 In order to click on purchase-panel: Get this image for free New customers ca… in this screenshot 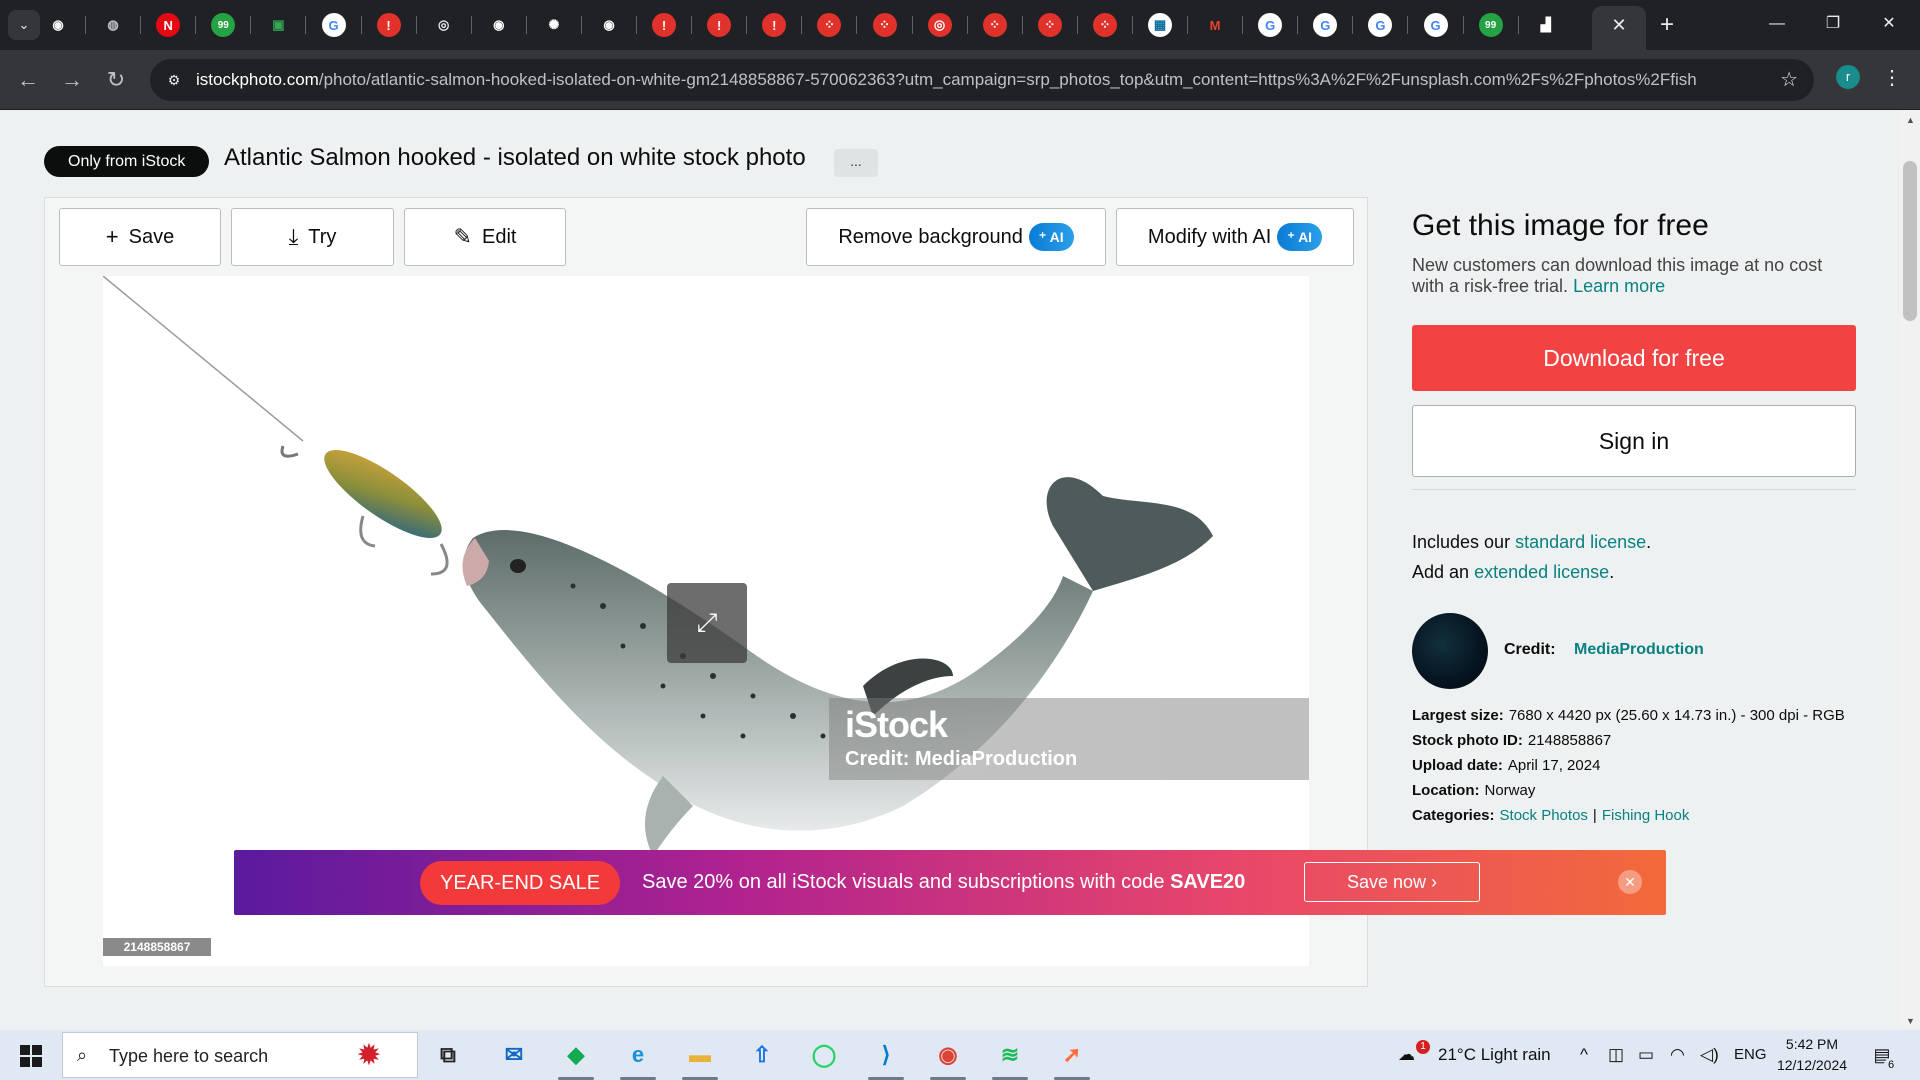, I will do `click(1634, 516)`.